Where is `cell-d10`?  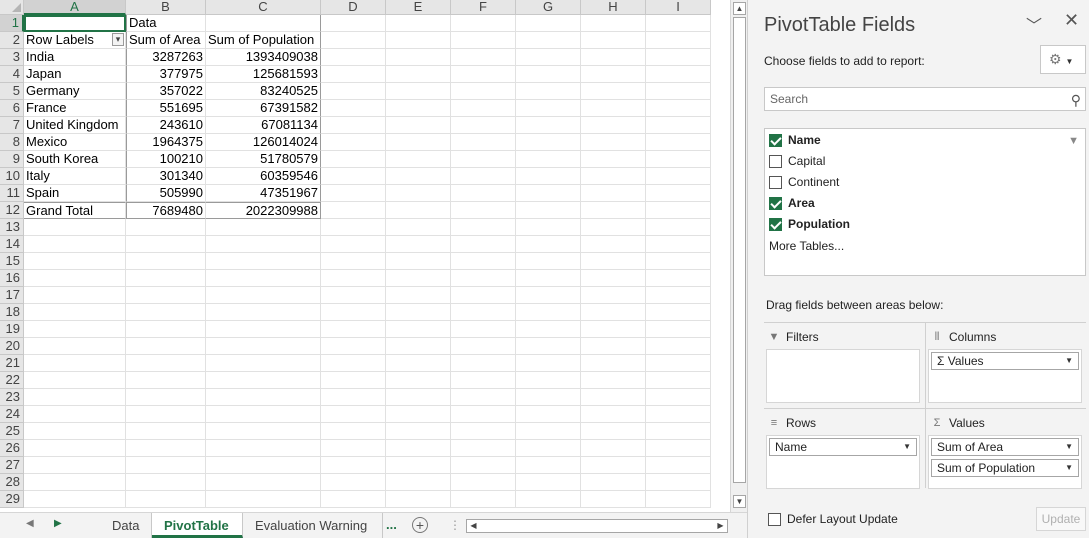
cell-d10 is located at coordinates (353, 176).